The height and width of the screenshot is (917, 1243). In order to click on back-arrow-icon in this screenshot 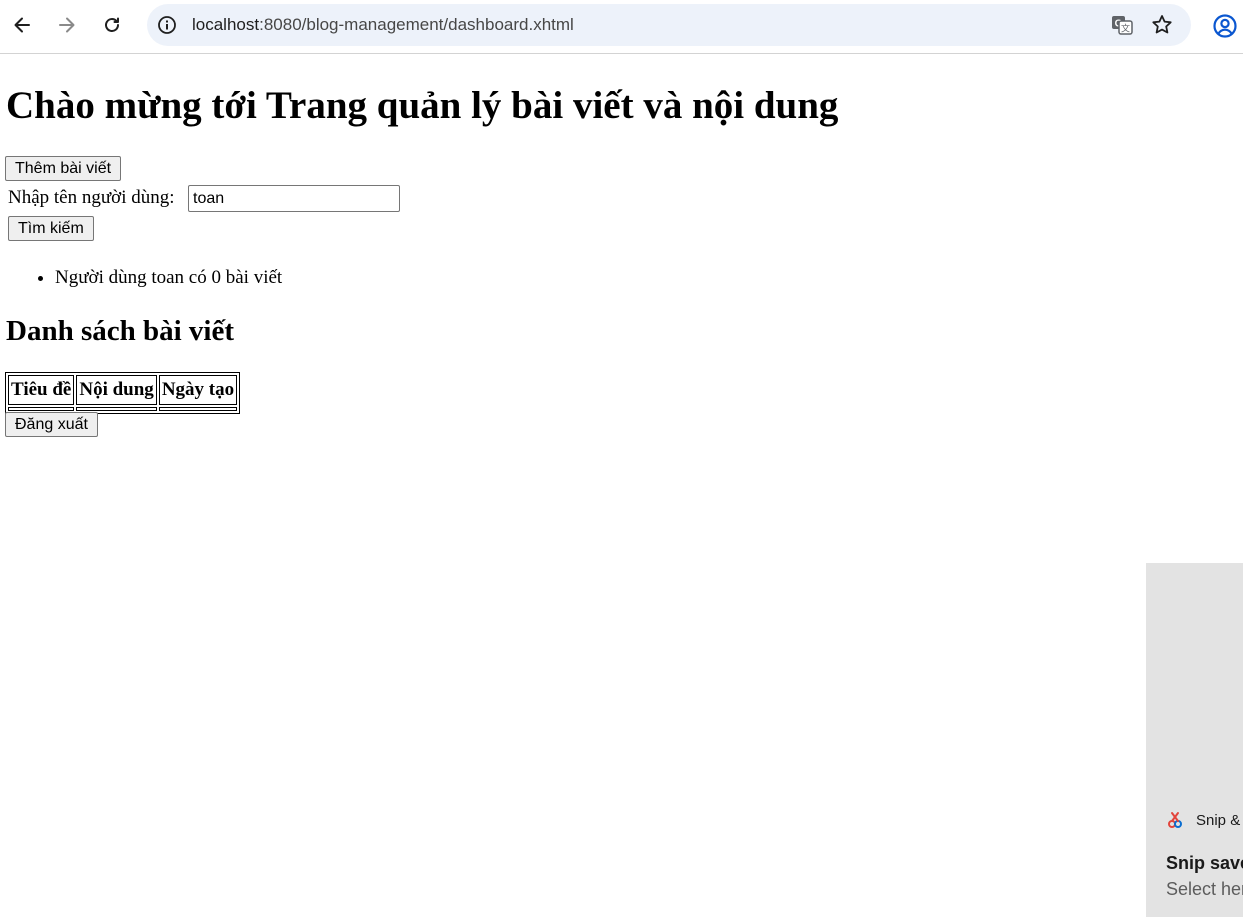, I will do `click(22, 25)`.